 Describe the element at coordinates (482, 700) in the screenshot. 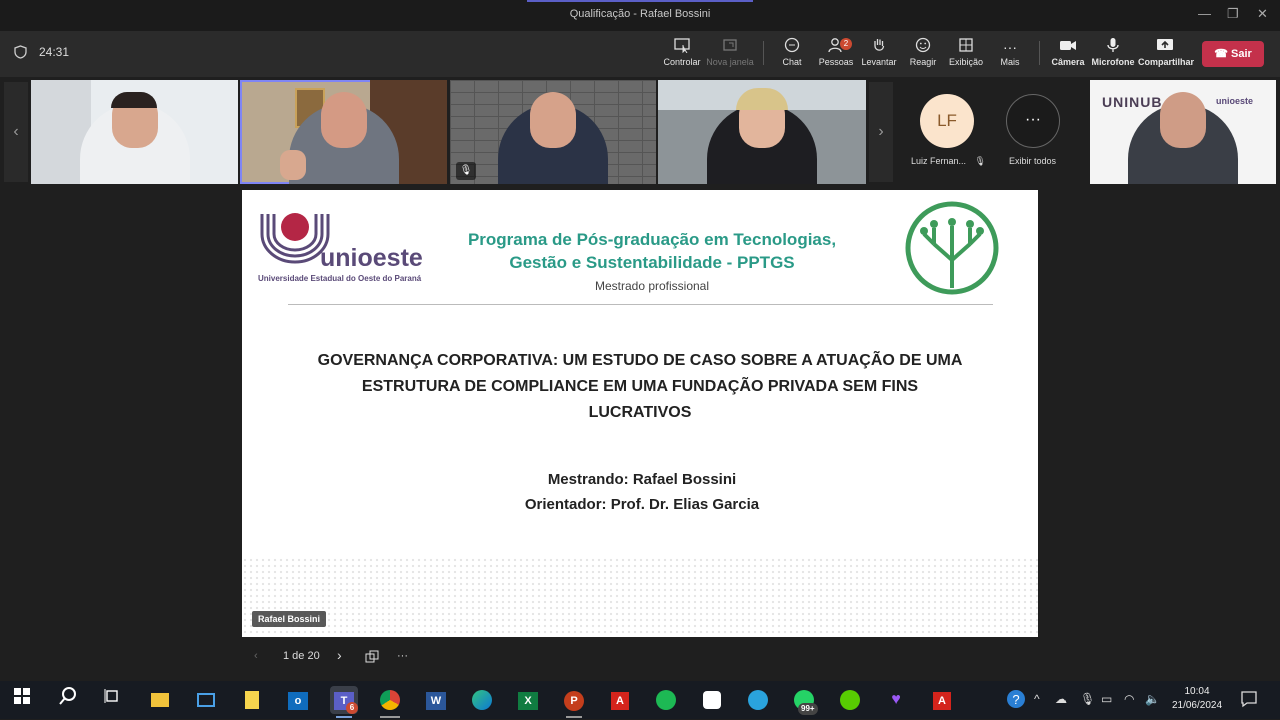

I see `edge-icon` at that location.